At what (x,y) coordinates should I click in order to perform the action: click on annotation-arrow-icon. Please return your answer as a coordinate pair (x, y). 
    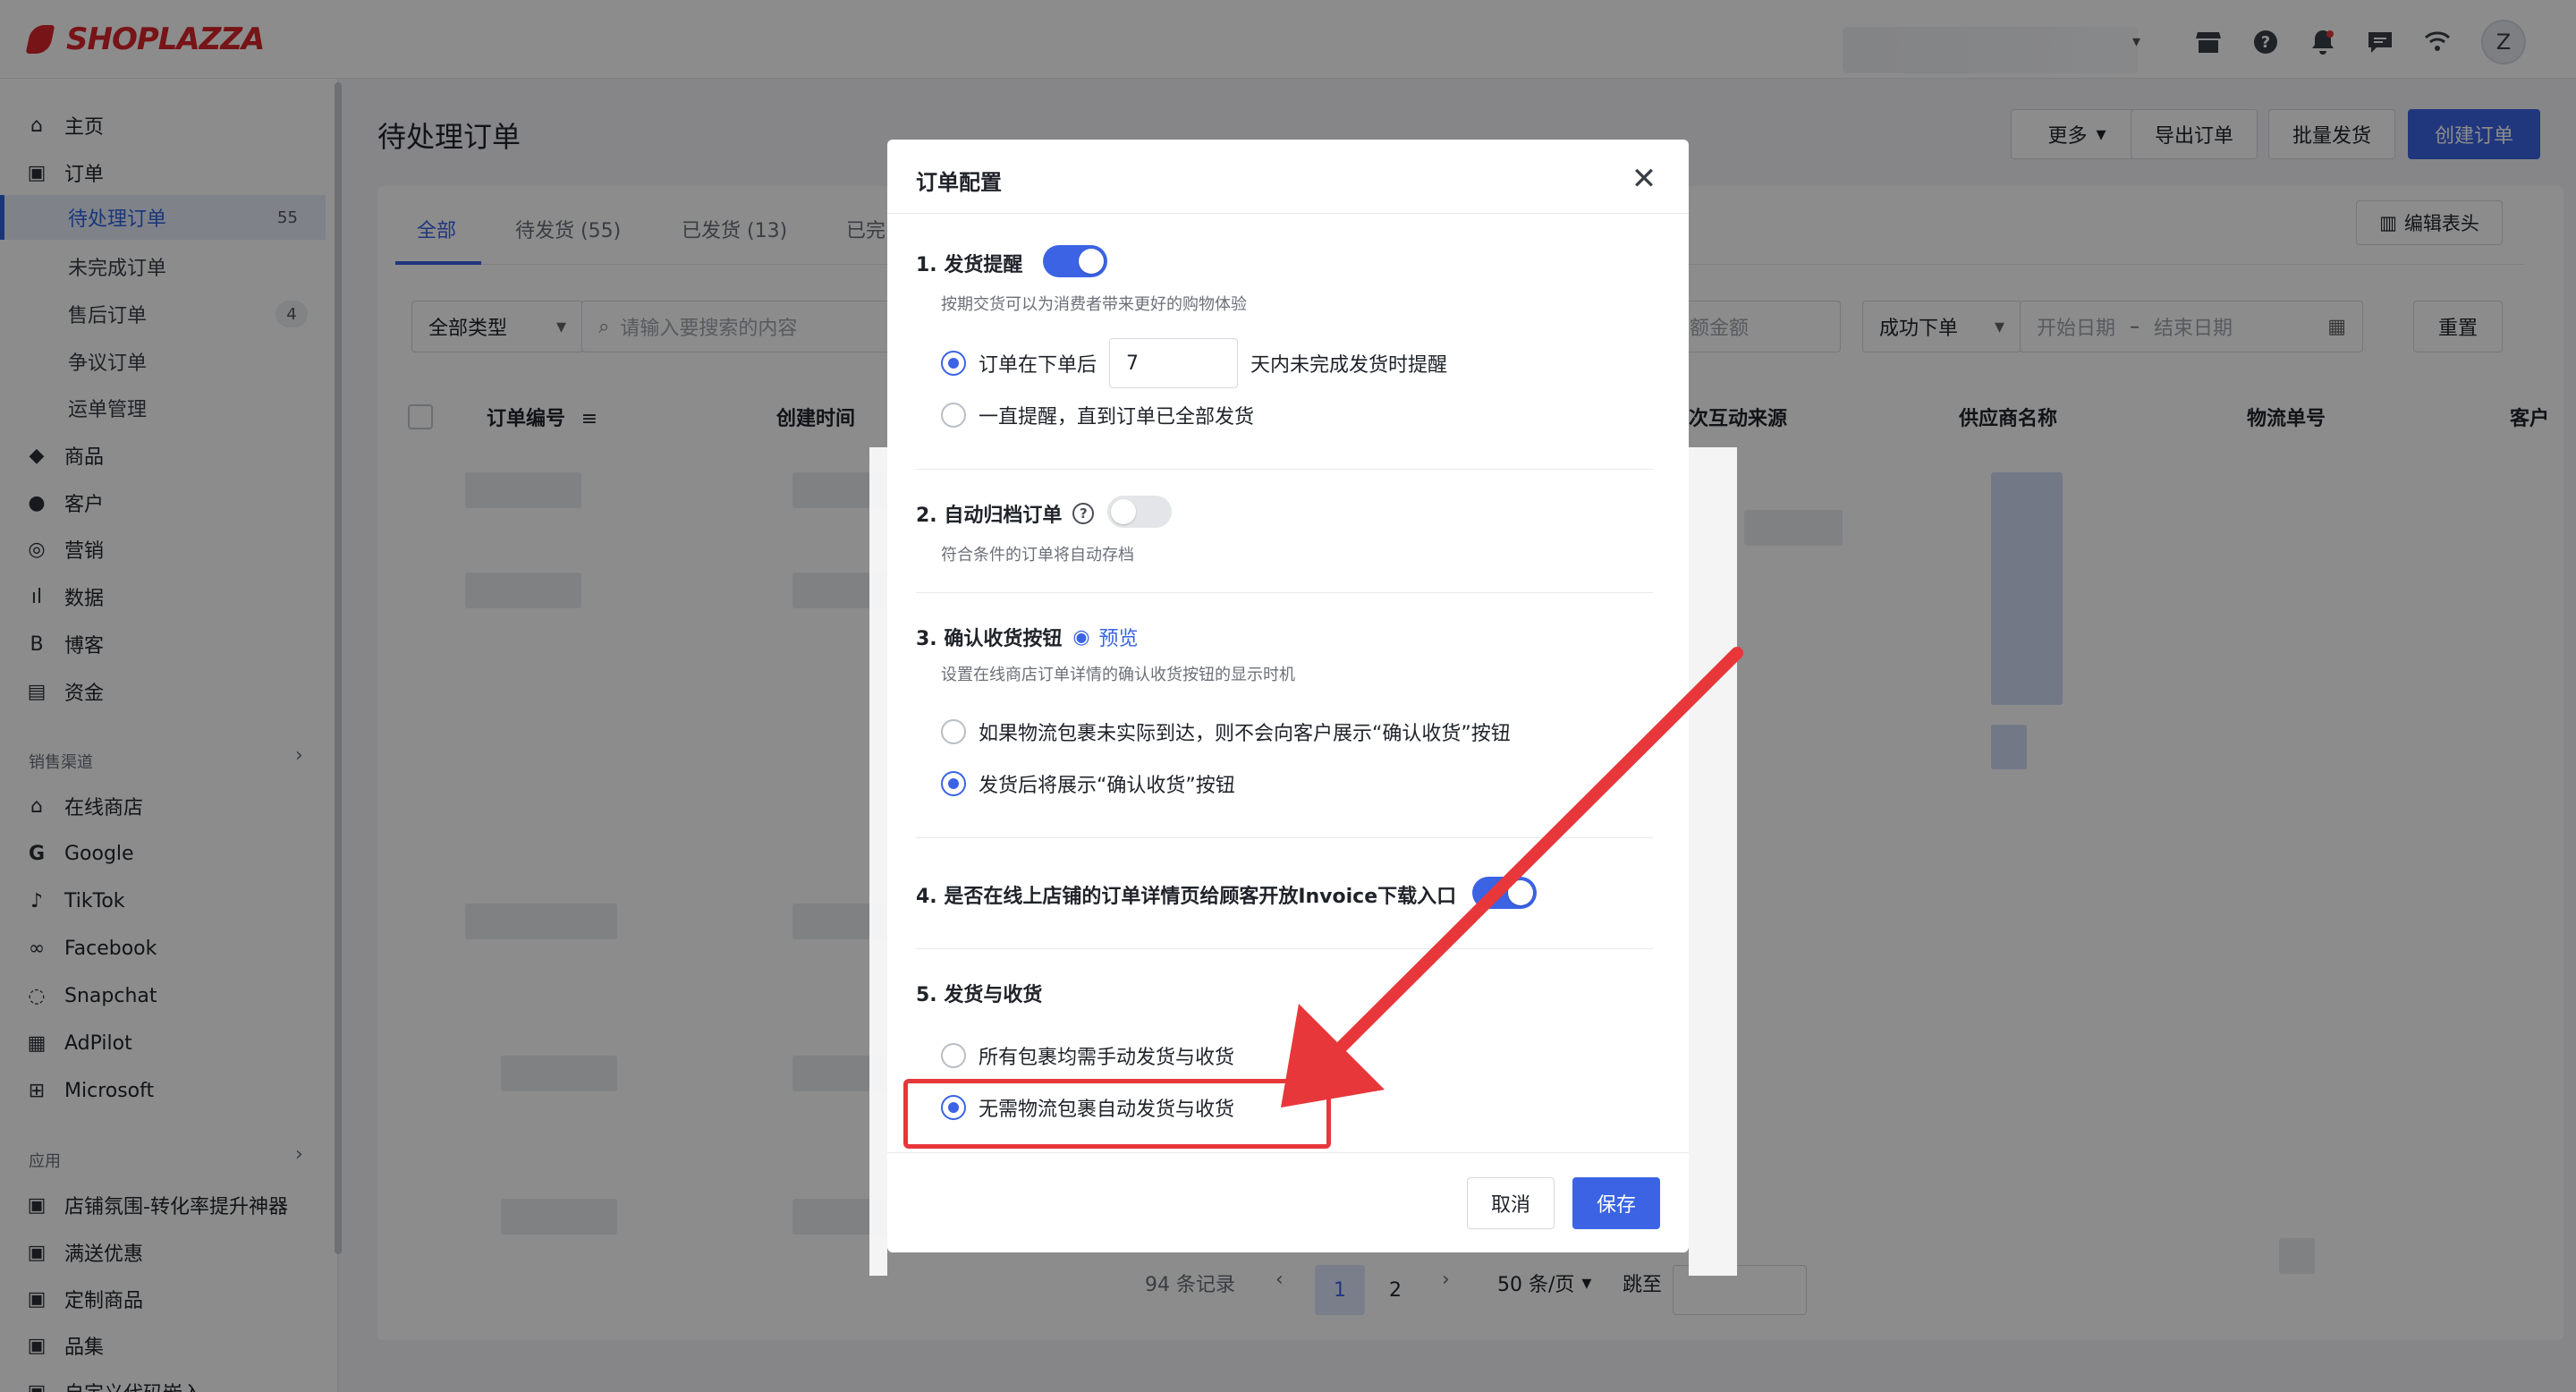
    Looking at the image, I should click on (1512, 877).